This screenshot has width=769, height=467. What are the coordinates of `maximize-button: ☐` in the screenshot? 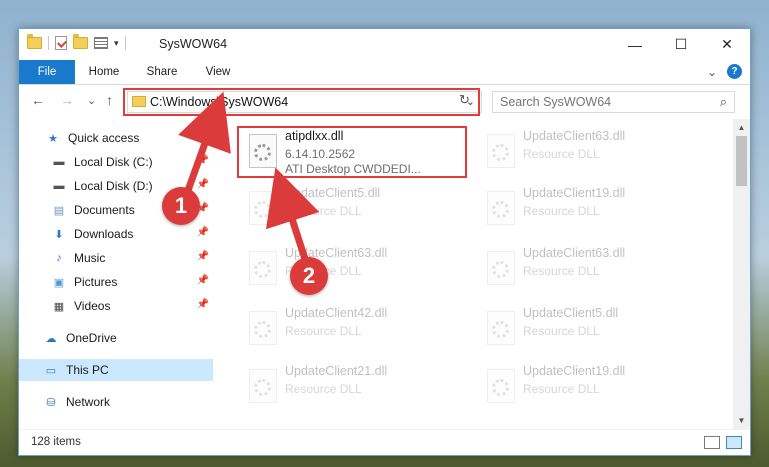 It's located at (681, 44).